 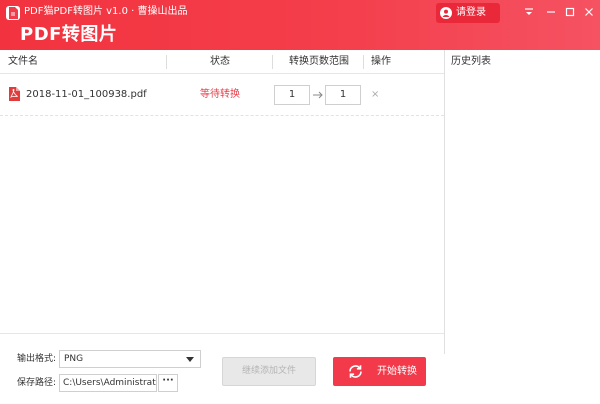 I want to click on table-header: 文件名 状态 转换页数范围 操作, so click(x=222, y=62).